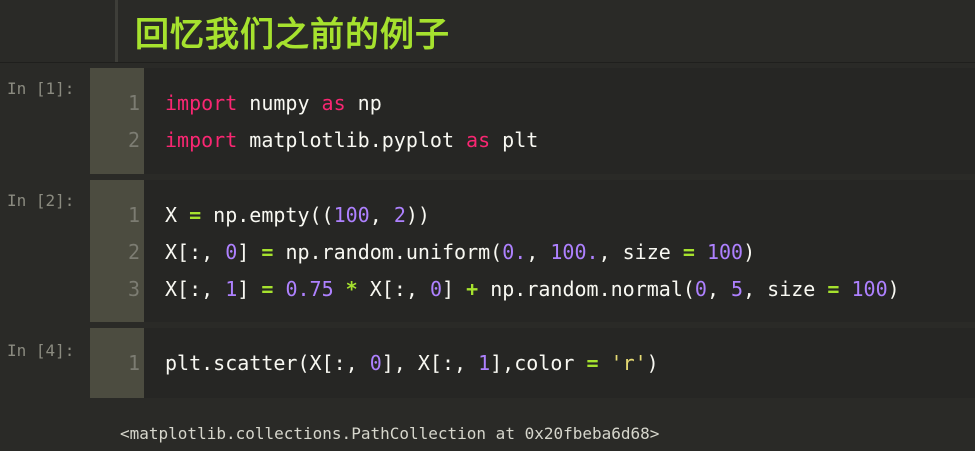 The image size is (975, 451). Describe the element at coordinates (388, 252) in the screenshot. I see `code-text: np.random.uniform(` at that location.